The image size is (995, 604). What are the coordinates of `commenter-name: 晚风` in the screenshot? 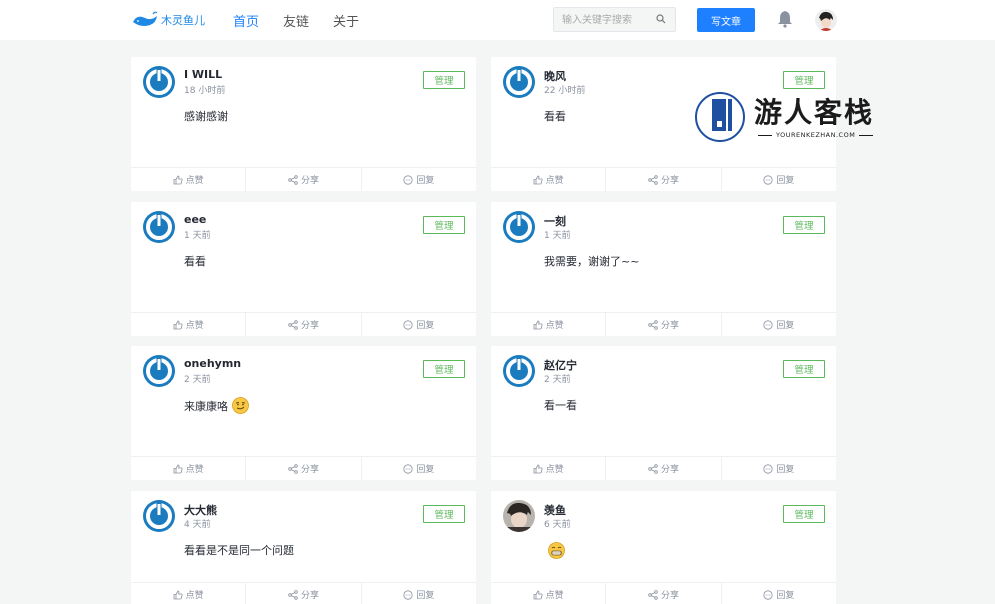 It's located at (555, 76).